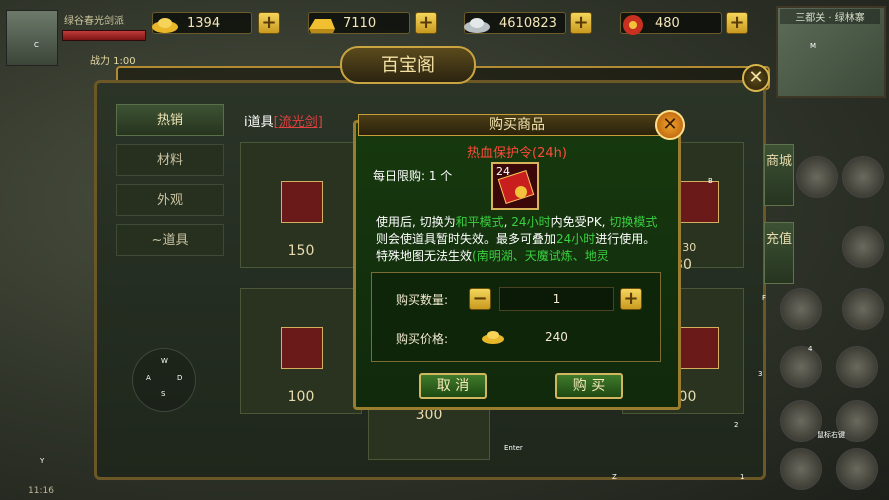 The height and width of the screenshot is (500, 889). I want to click on clock: 11:16, so click(41, 491).